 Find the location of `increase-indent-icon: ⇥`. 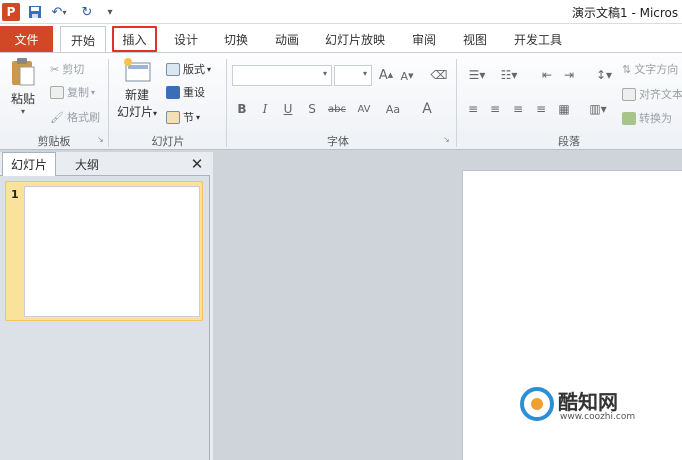

increase-indent-icon: ⇥ is located at coordinates (569, 75).